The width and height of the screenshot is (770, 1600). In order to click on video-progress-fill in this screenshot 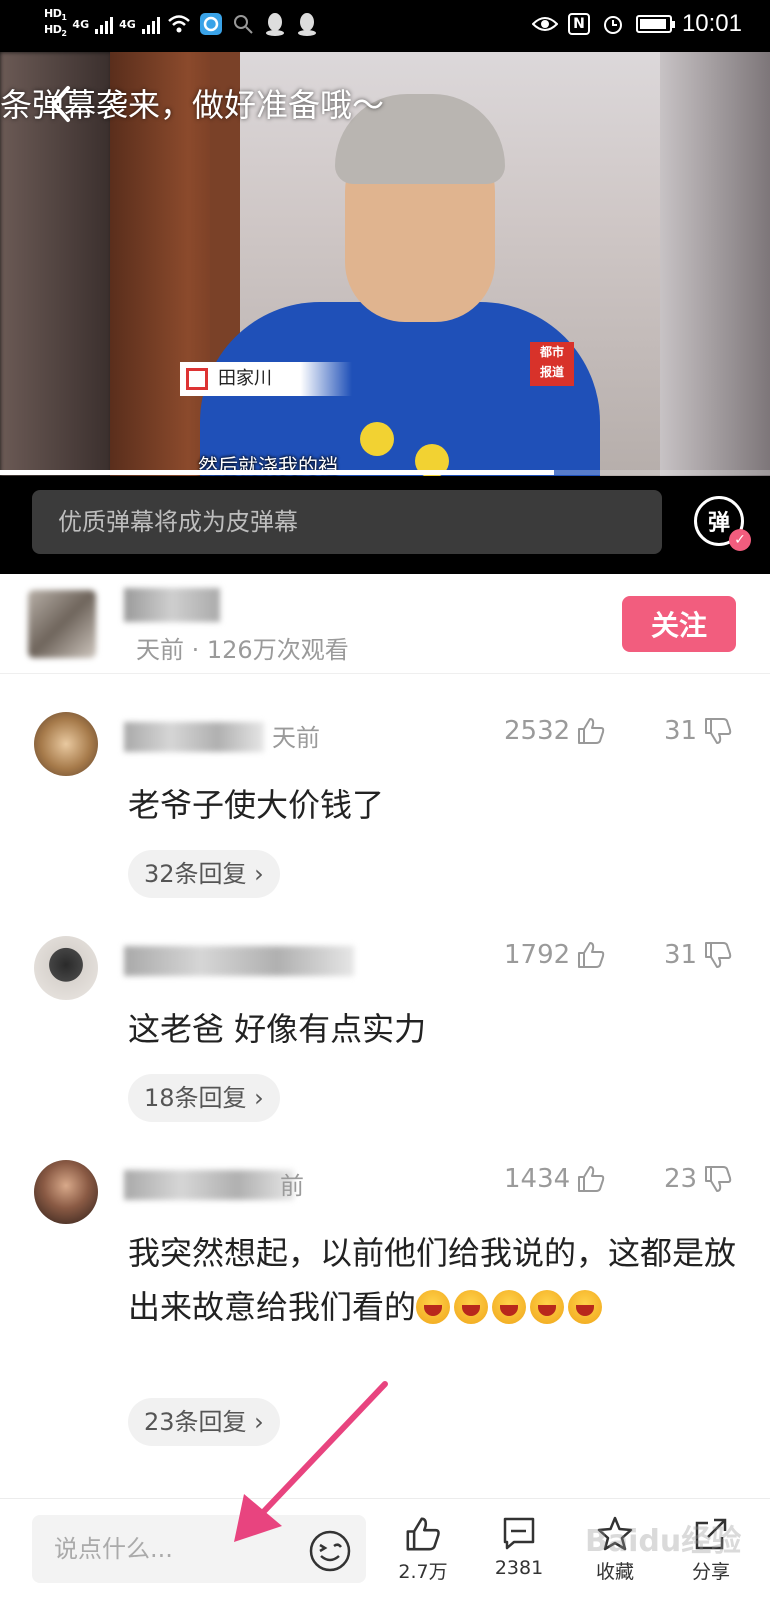, I will do `click(277, 472)`.